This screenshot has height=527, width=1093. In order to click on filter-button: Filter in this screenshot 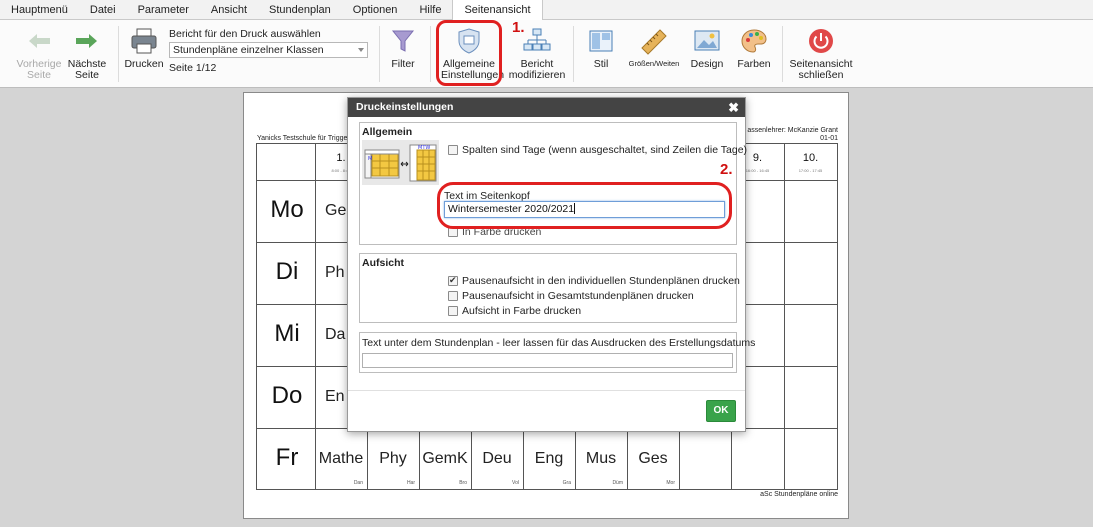, I will do `click(403, 46)`.